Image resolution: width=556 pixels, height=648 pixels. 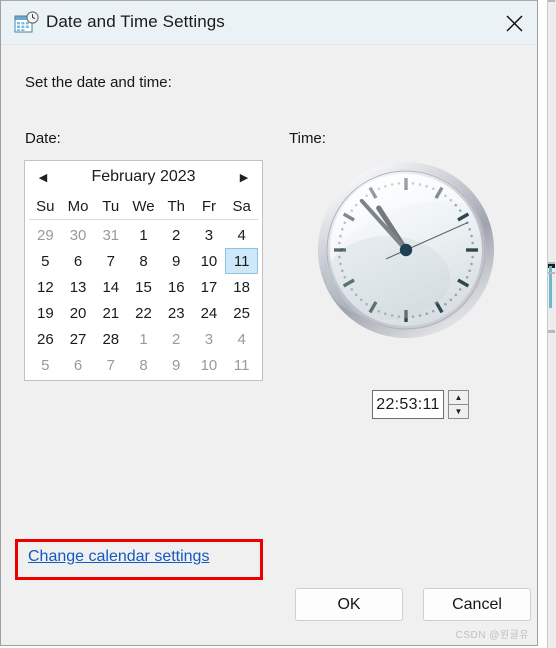 What do you see at coordinates (43, 177) in the screenshot?
I see `previous-month-icon: ◀` at bounding box center [43, 177].